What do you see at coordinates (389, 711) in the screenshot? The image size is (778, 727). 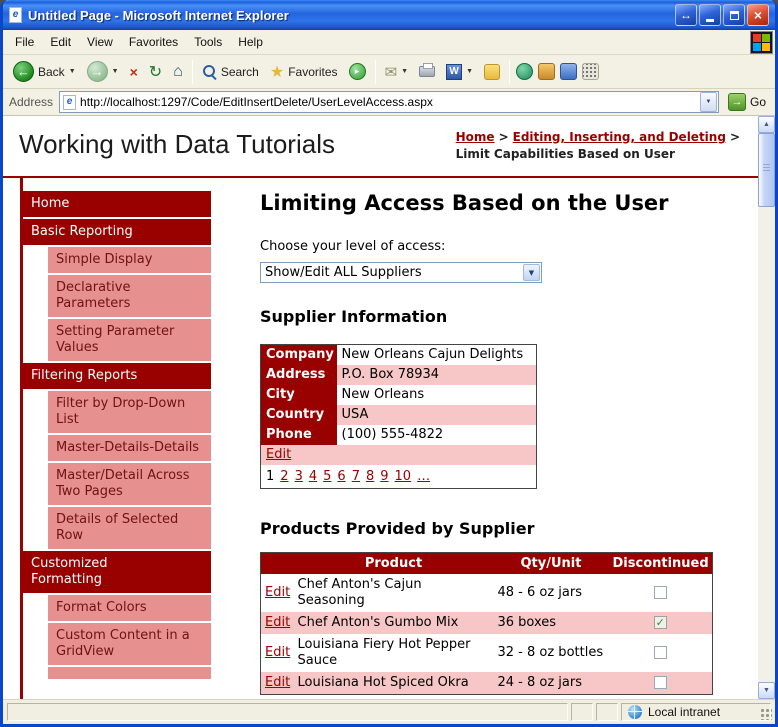 I see `status-bar: Local intranet` at bounding box center [389, 711].